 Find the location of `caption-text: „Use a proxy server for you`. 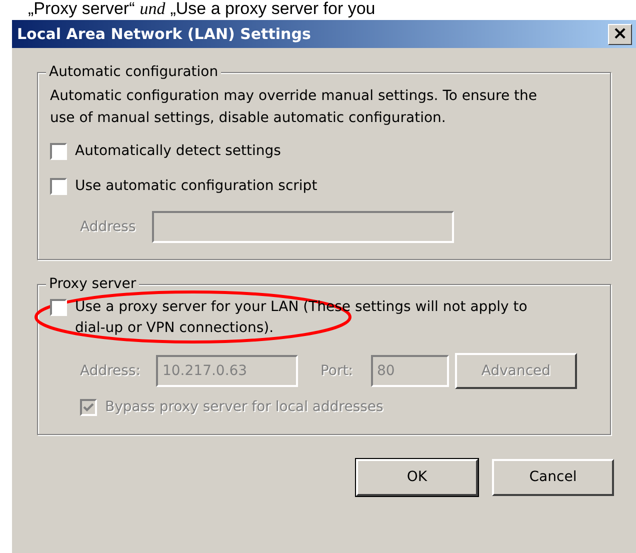

caption-text: „Use a proxy server for you is located at coordinates (273, 9).